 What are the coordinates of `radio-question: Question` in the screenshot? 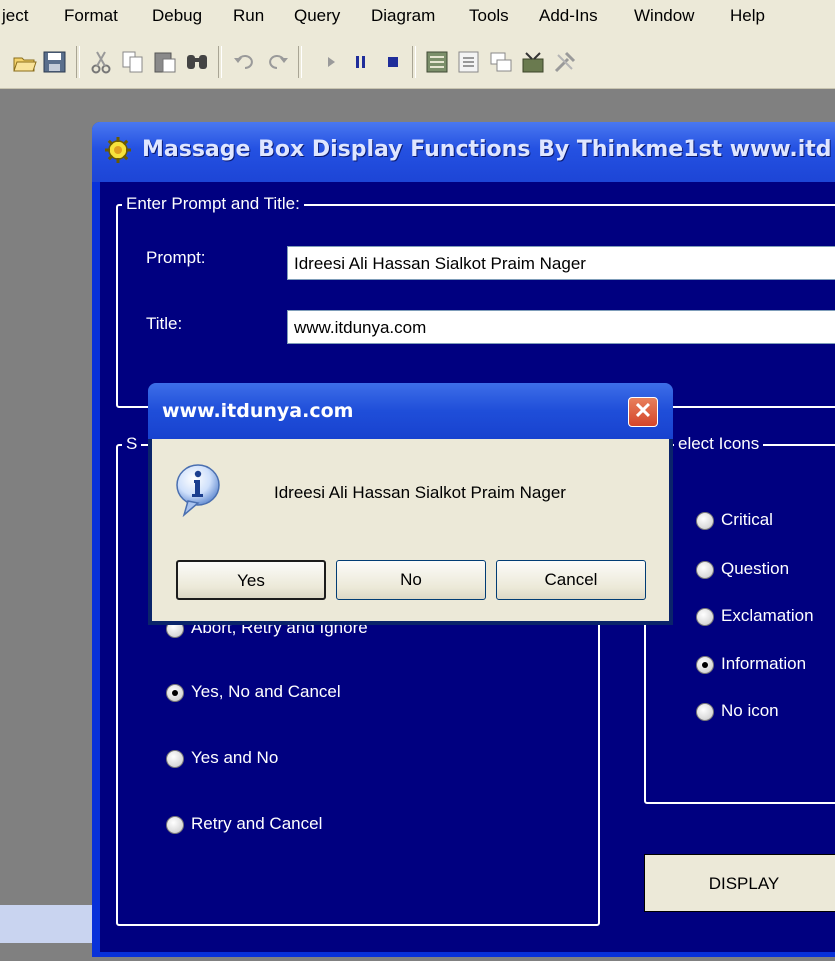 It's located at (765, 572).